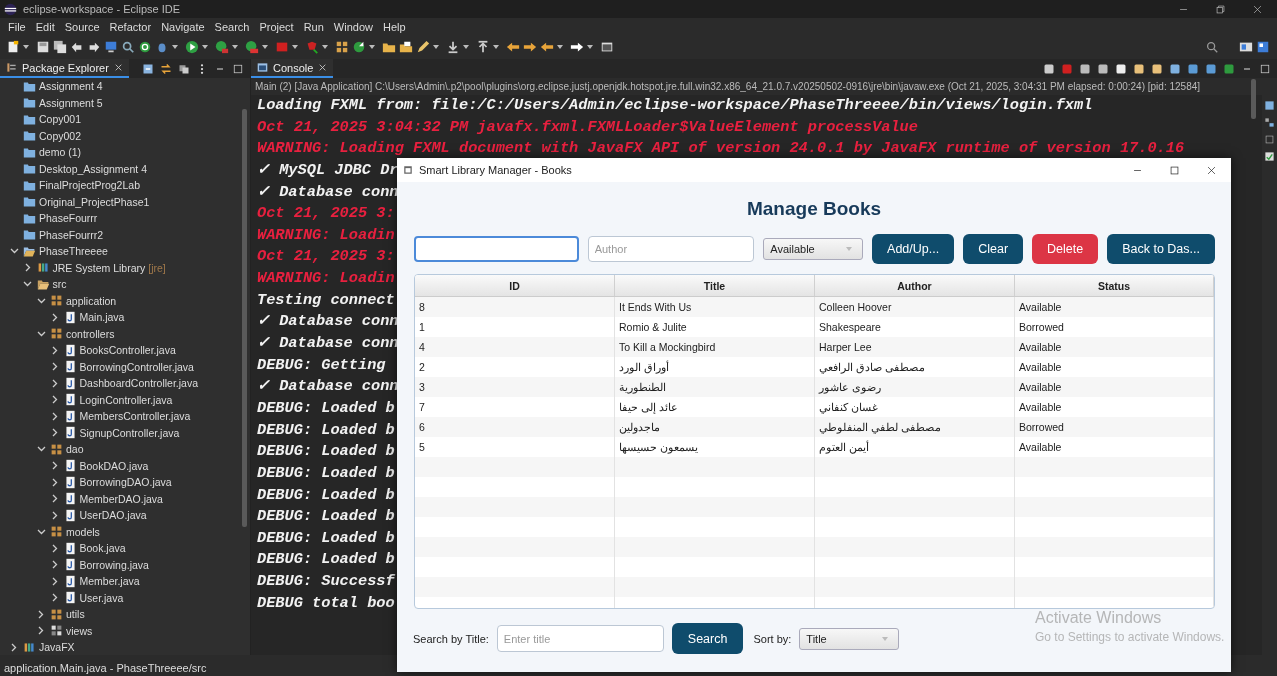 The height and width of the screenshot is (676, 1277). Describe the element at coordinates (71, 234) in the screenshot. I see `tree-item: PhaseFourrr2` at that location.